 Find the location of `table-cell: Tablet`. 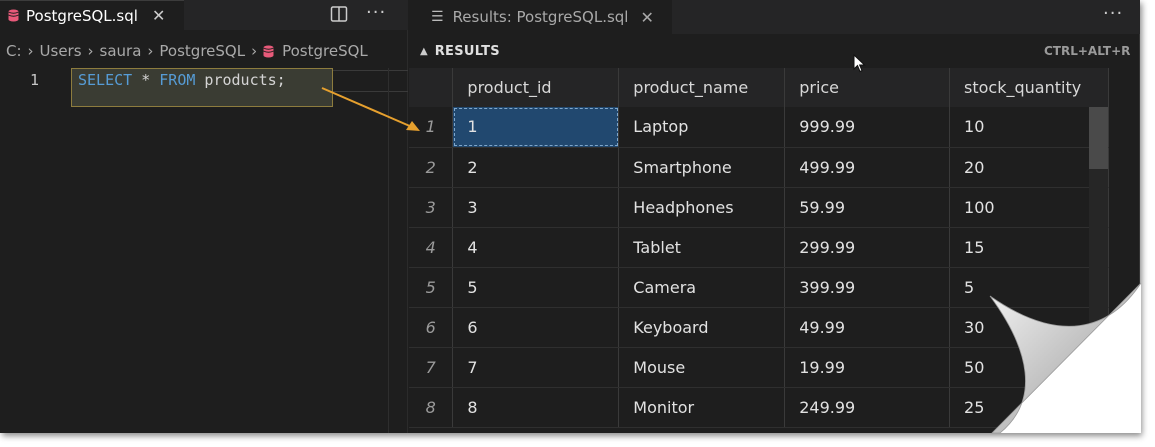

table-cell: Tablet is located at coordinates (702, 247).